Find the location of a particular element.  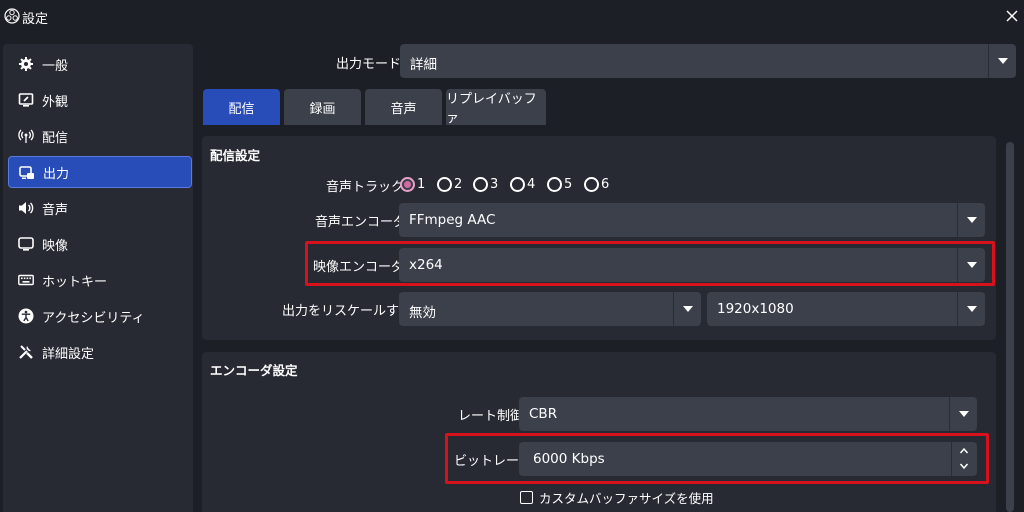

output-icon is located at coordinates (26, 172).